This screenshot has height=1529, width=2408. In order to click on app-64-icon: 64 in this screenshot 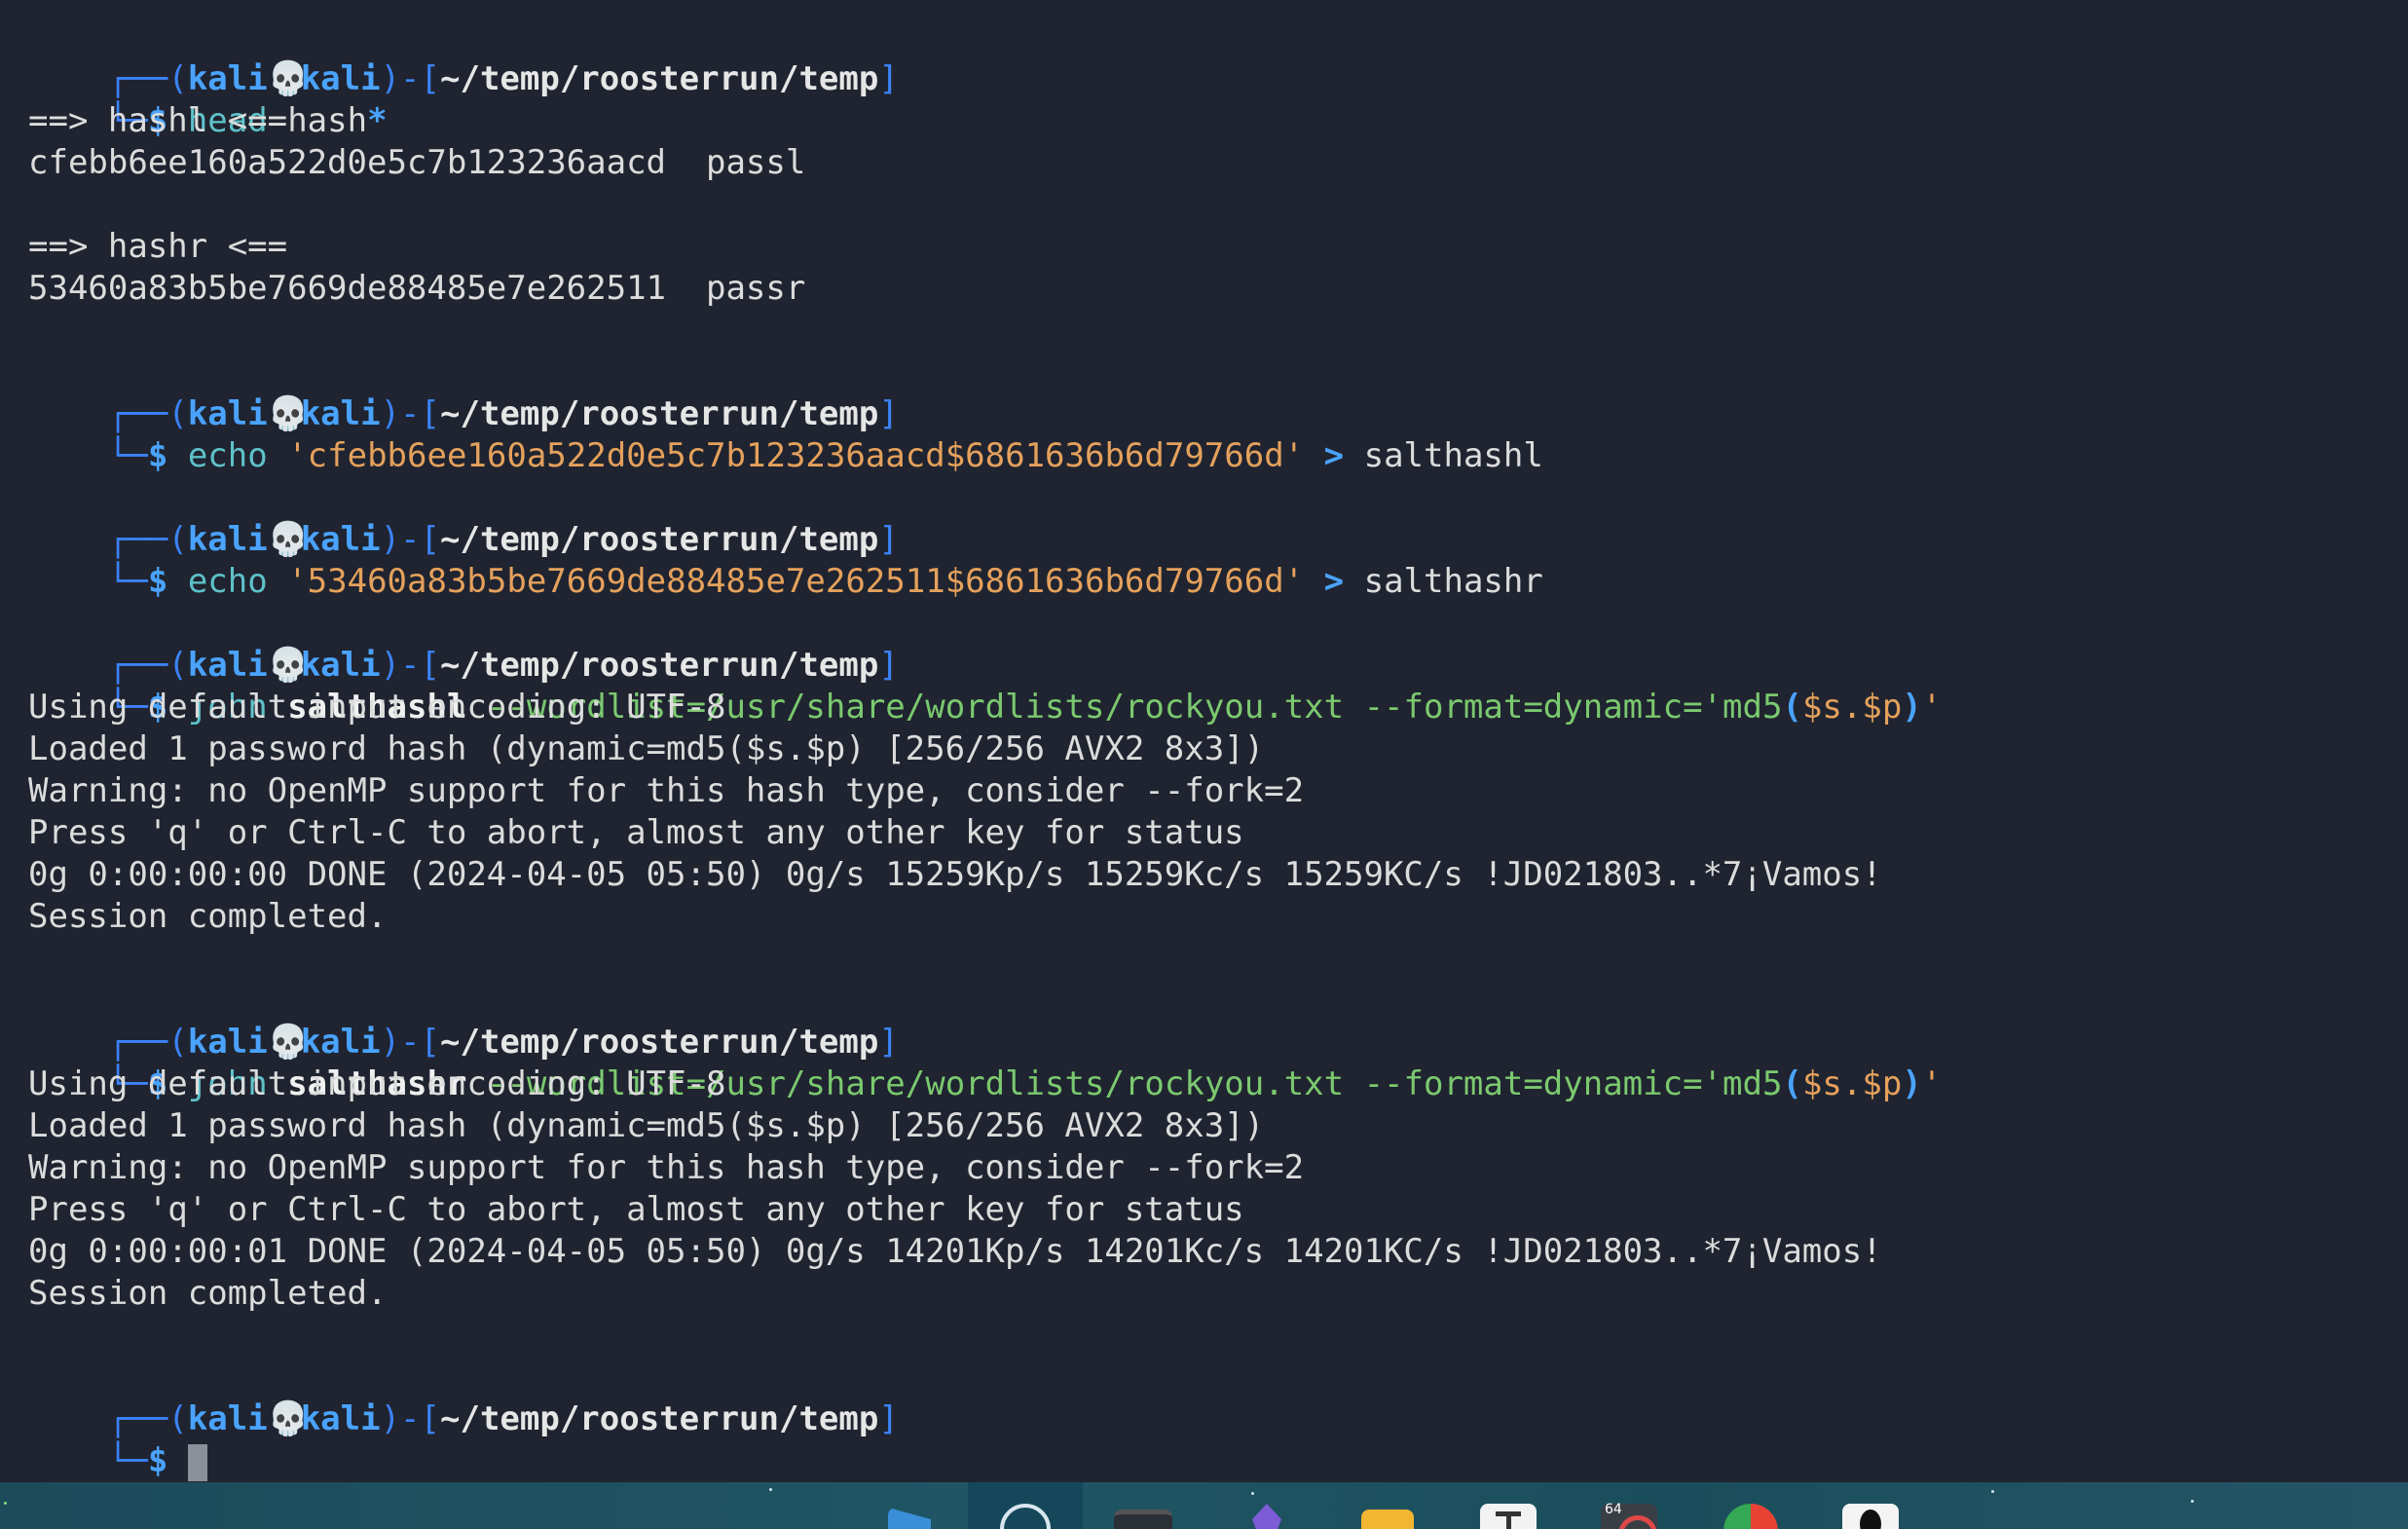, I will do `click(1629, 1515)`.